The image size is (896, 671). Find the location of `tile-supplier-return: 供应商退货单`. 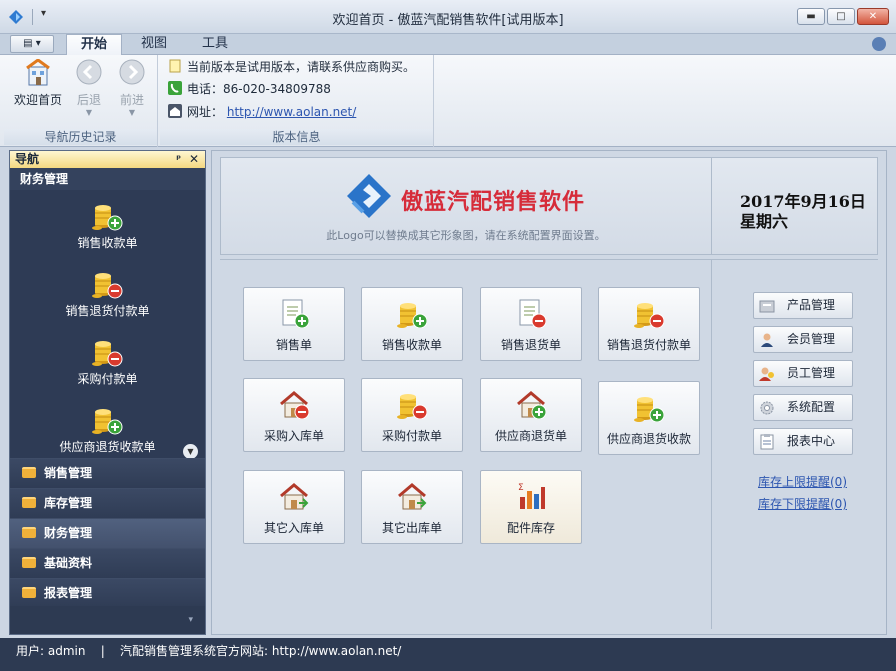

tile-supplier-return: 供应商退货单 is located at coordinates (531, 415).